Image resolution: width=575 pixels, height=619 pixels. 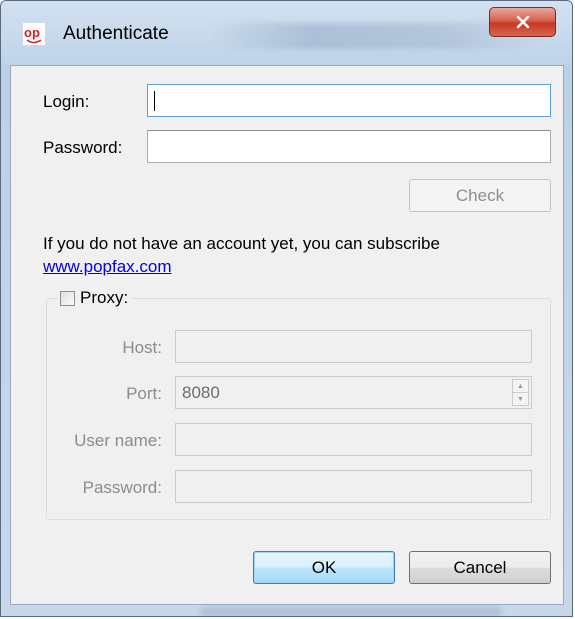 I want to click on cancel-button-label: Cancel, so click(x=480, y=567).